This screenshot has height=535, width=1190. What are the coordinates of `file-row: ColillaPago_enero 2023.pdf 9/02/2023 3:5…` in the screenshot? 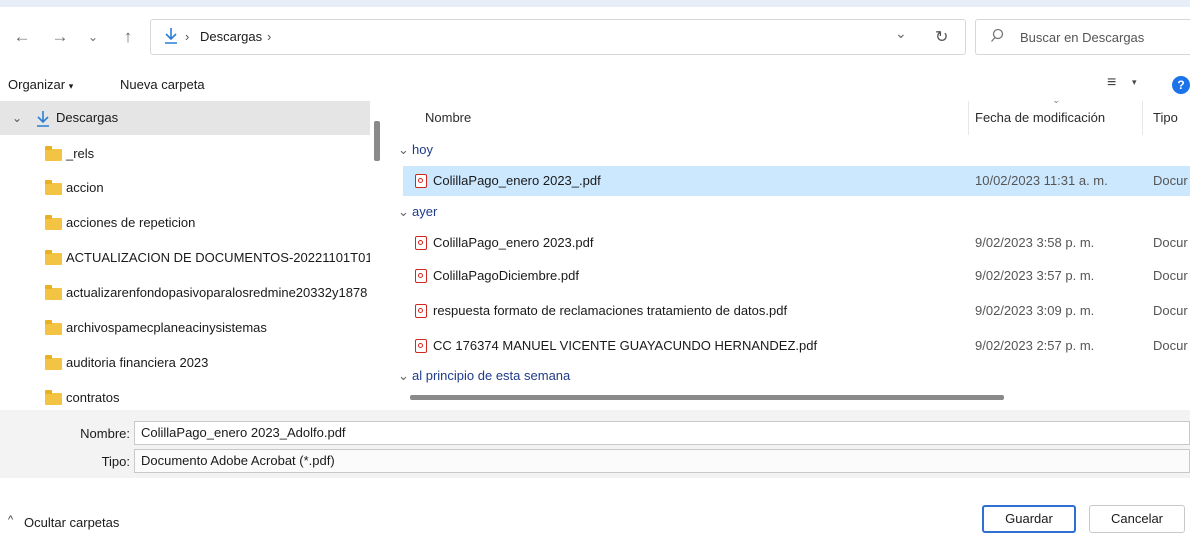 It's located at (796, 243).